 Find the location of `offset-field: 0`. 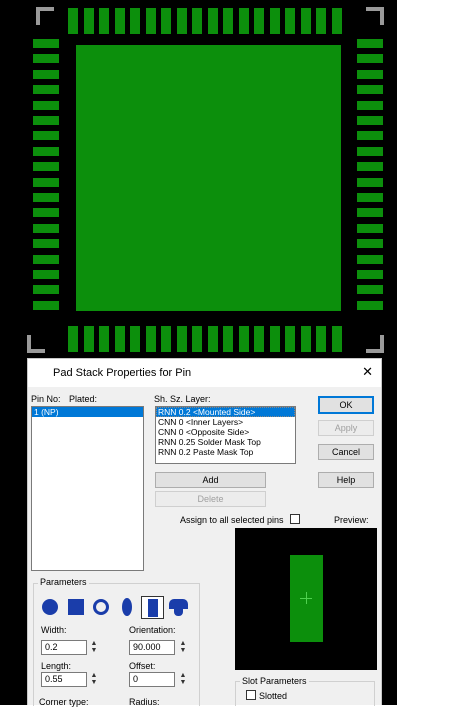

offset-field: 0 is located at coordinates (152, 679).